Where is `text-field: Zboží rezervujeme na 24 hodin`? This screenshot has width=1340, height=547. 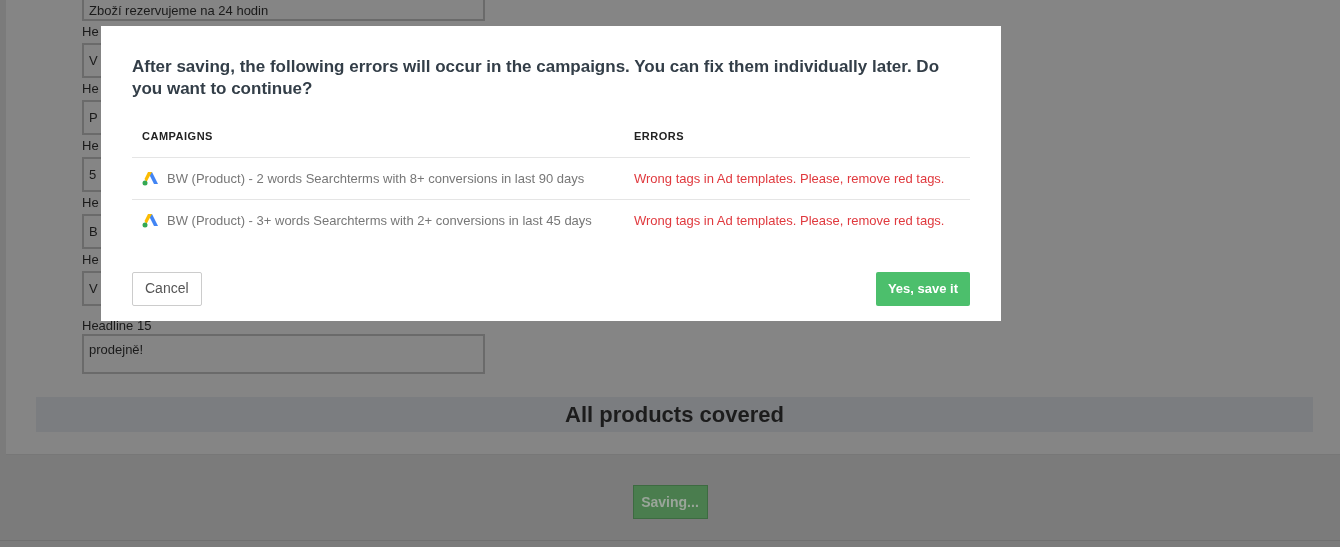
text-field: Zboží rezervujeme na 24 hodin is located at coordinates (283, 10).